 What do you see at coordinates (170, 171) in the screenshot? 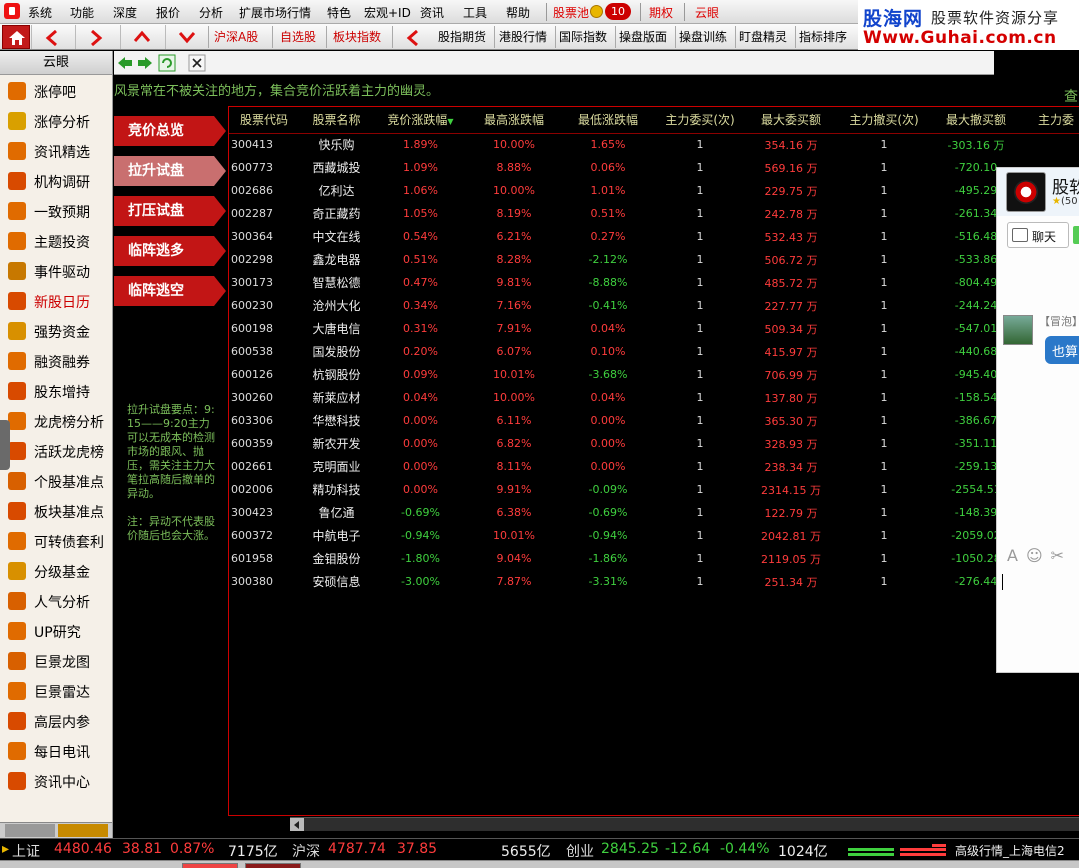
I see `category-pull-up-test: 拉升试盘` at bounding box center [170, 171].